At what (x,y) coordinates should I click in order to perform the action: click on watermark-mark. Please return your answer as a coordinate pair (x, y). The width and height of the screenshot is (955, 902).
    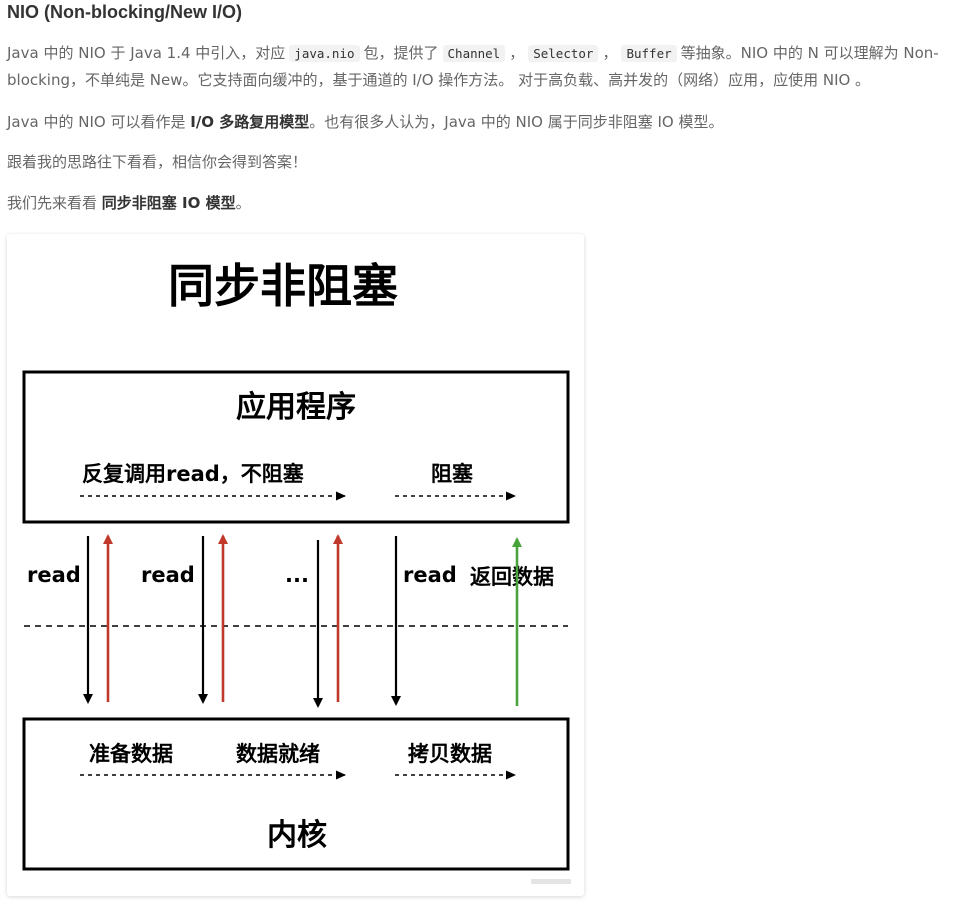
    Looking at the image, I should click on (551, 881).